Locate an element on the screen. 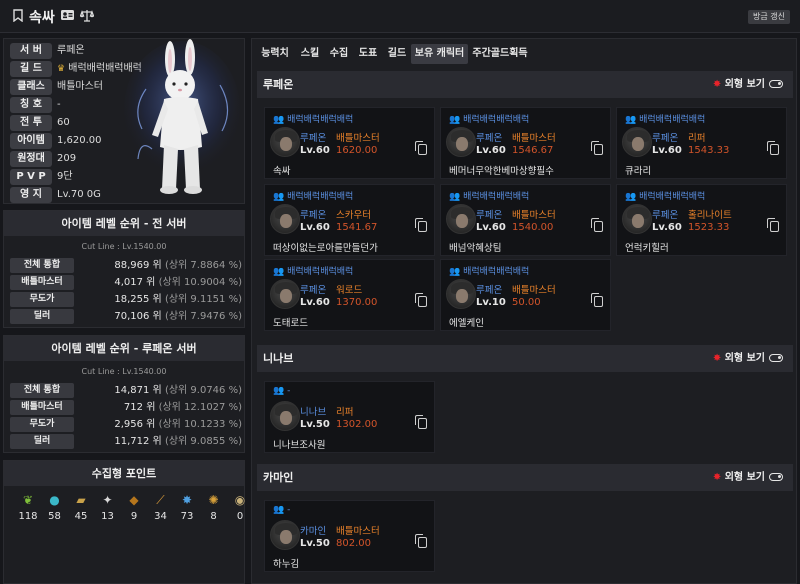 This screenshot has width=800, height=584. rank-all-title: 아이템 레벨 순위 - 전 서버 is located at coordinates (124, 223).